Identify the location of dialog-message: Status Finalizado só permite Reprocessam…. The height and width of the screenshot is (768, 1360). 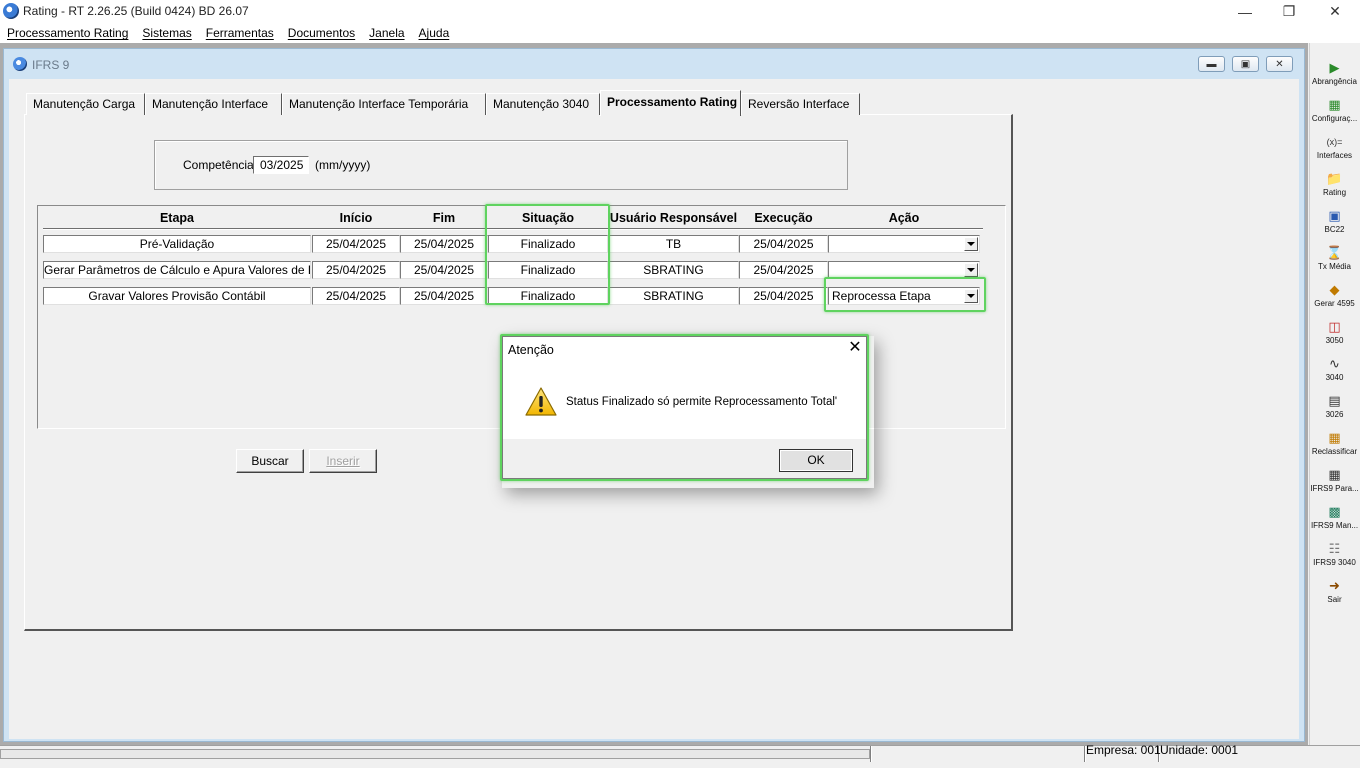
(702, 402).